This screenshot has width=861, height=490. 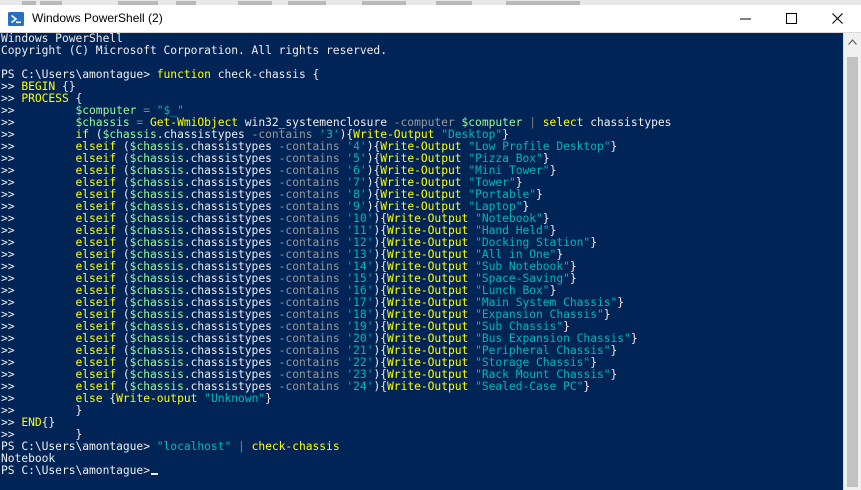 I want to click on text-cursor, so click(x=154, y=474).